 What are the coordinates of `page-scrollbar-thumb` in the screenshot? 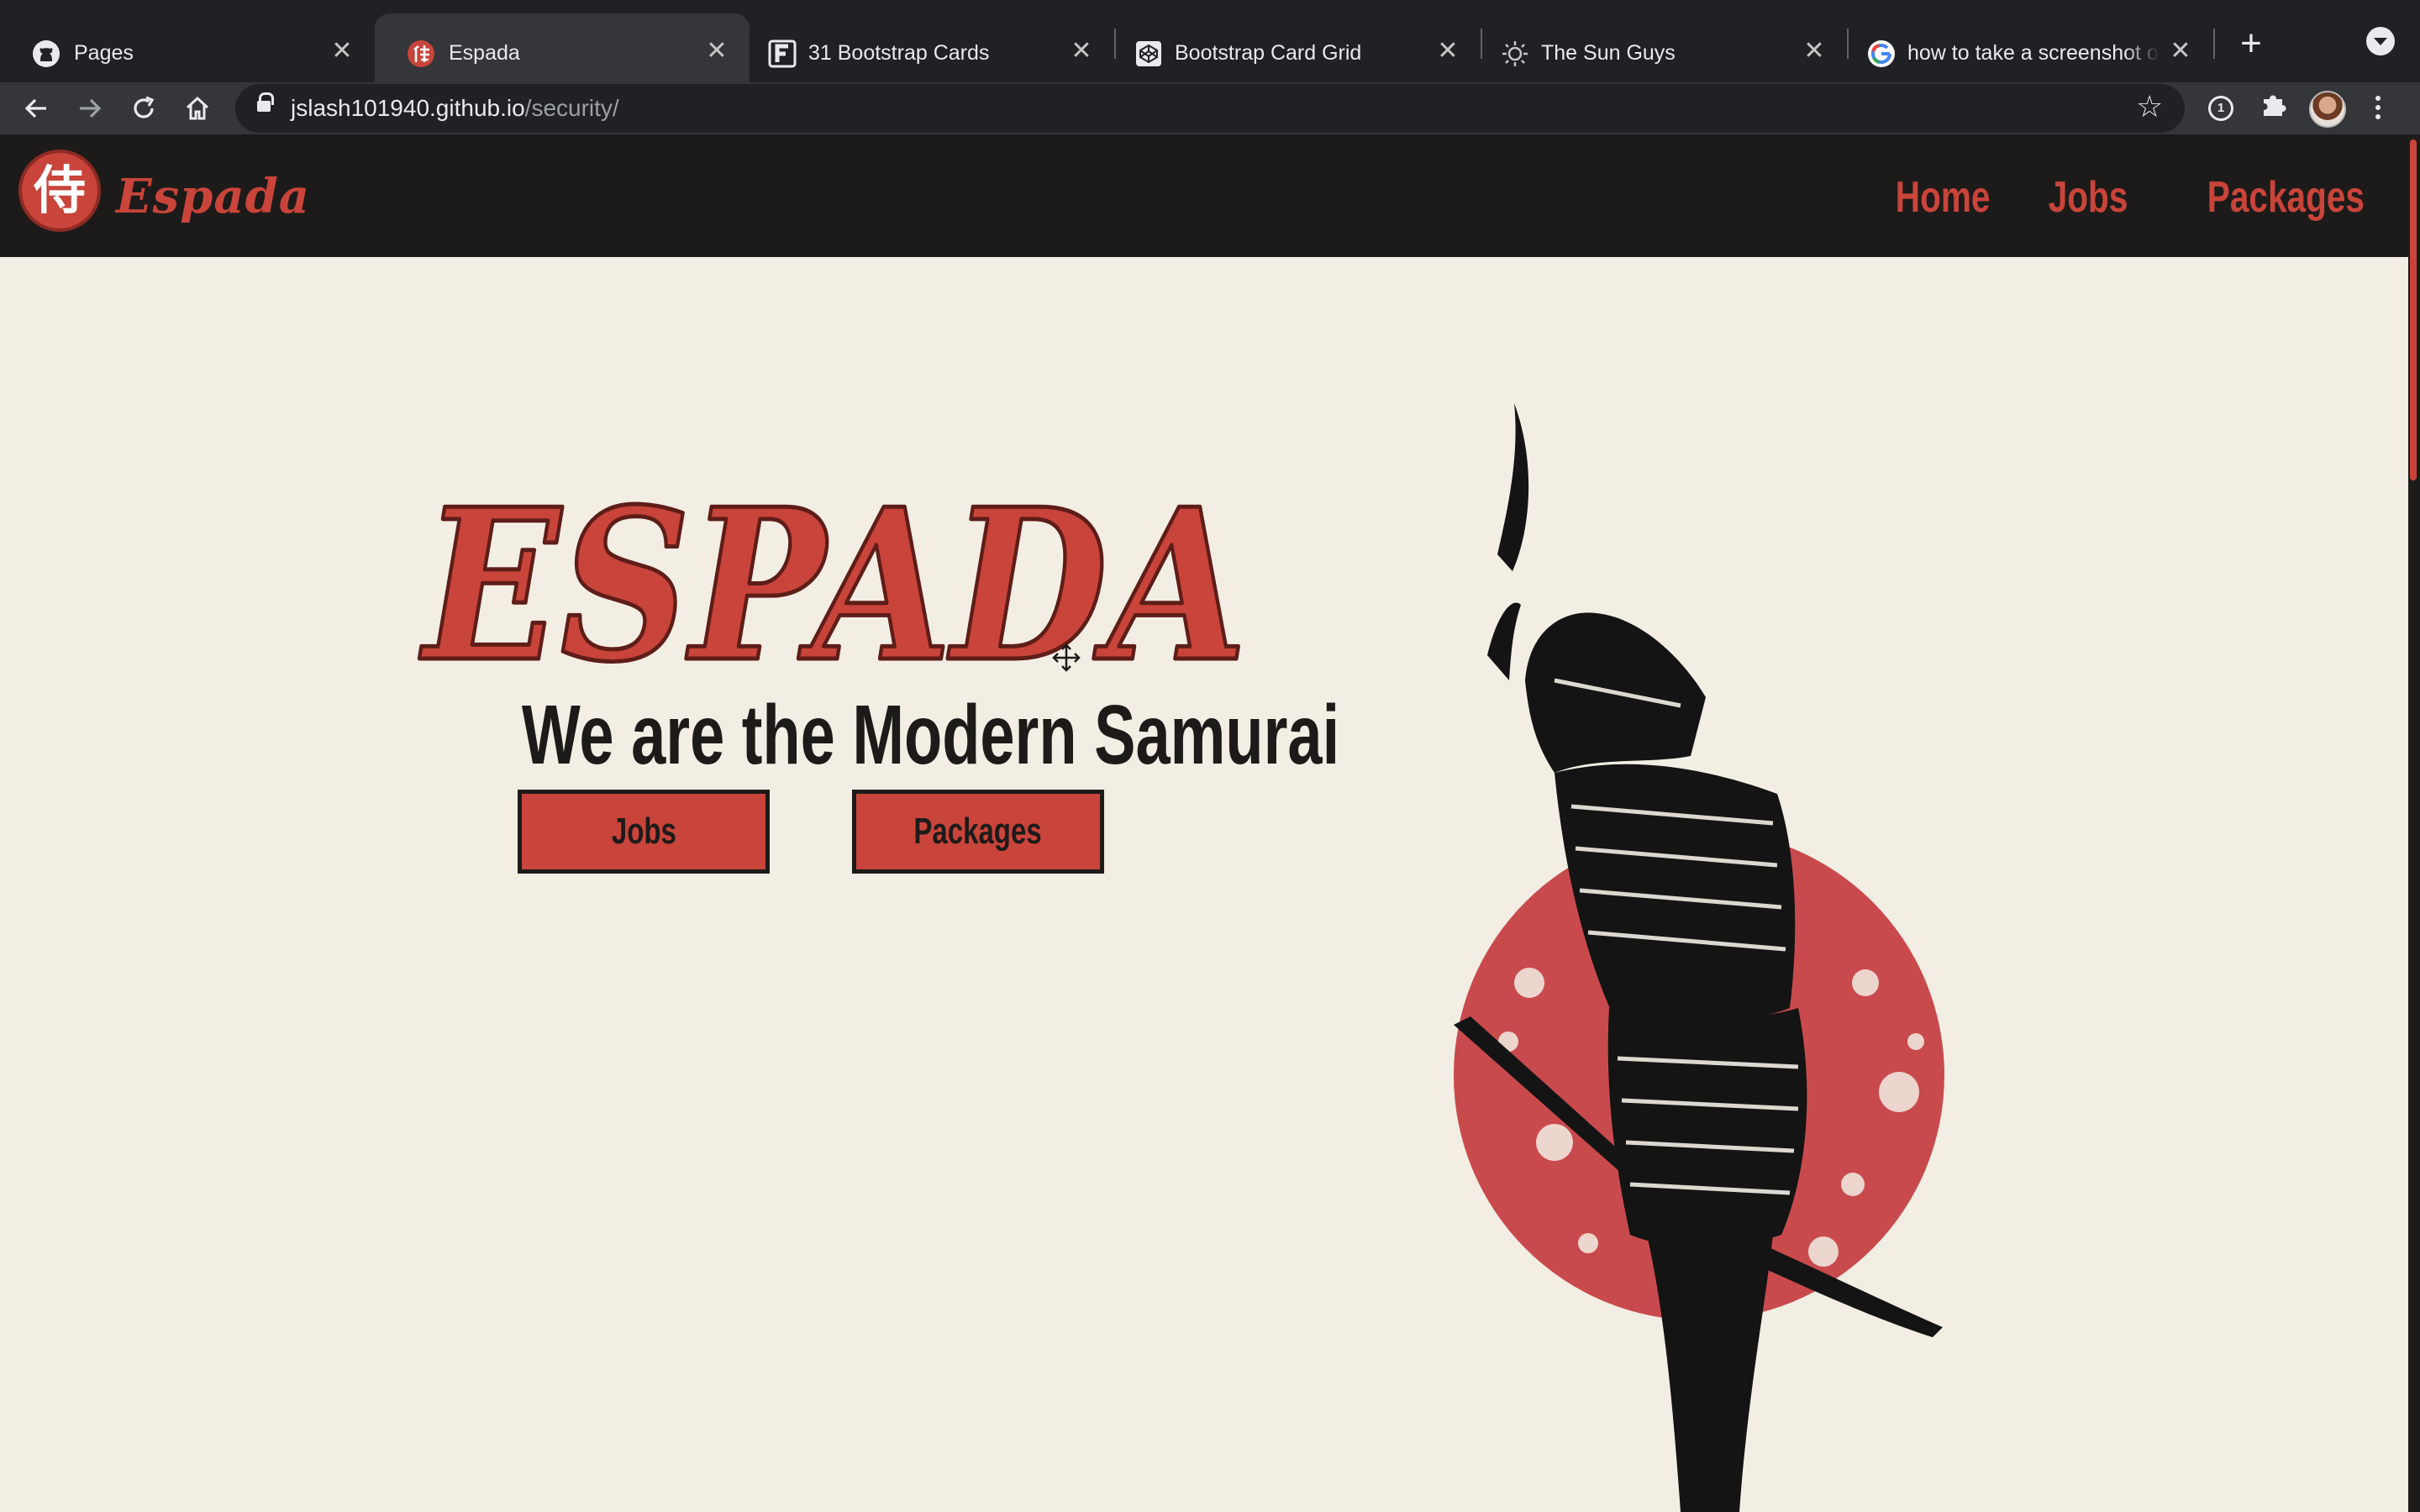 It's located at (2413, 309).